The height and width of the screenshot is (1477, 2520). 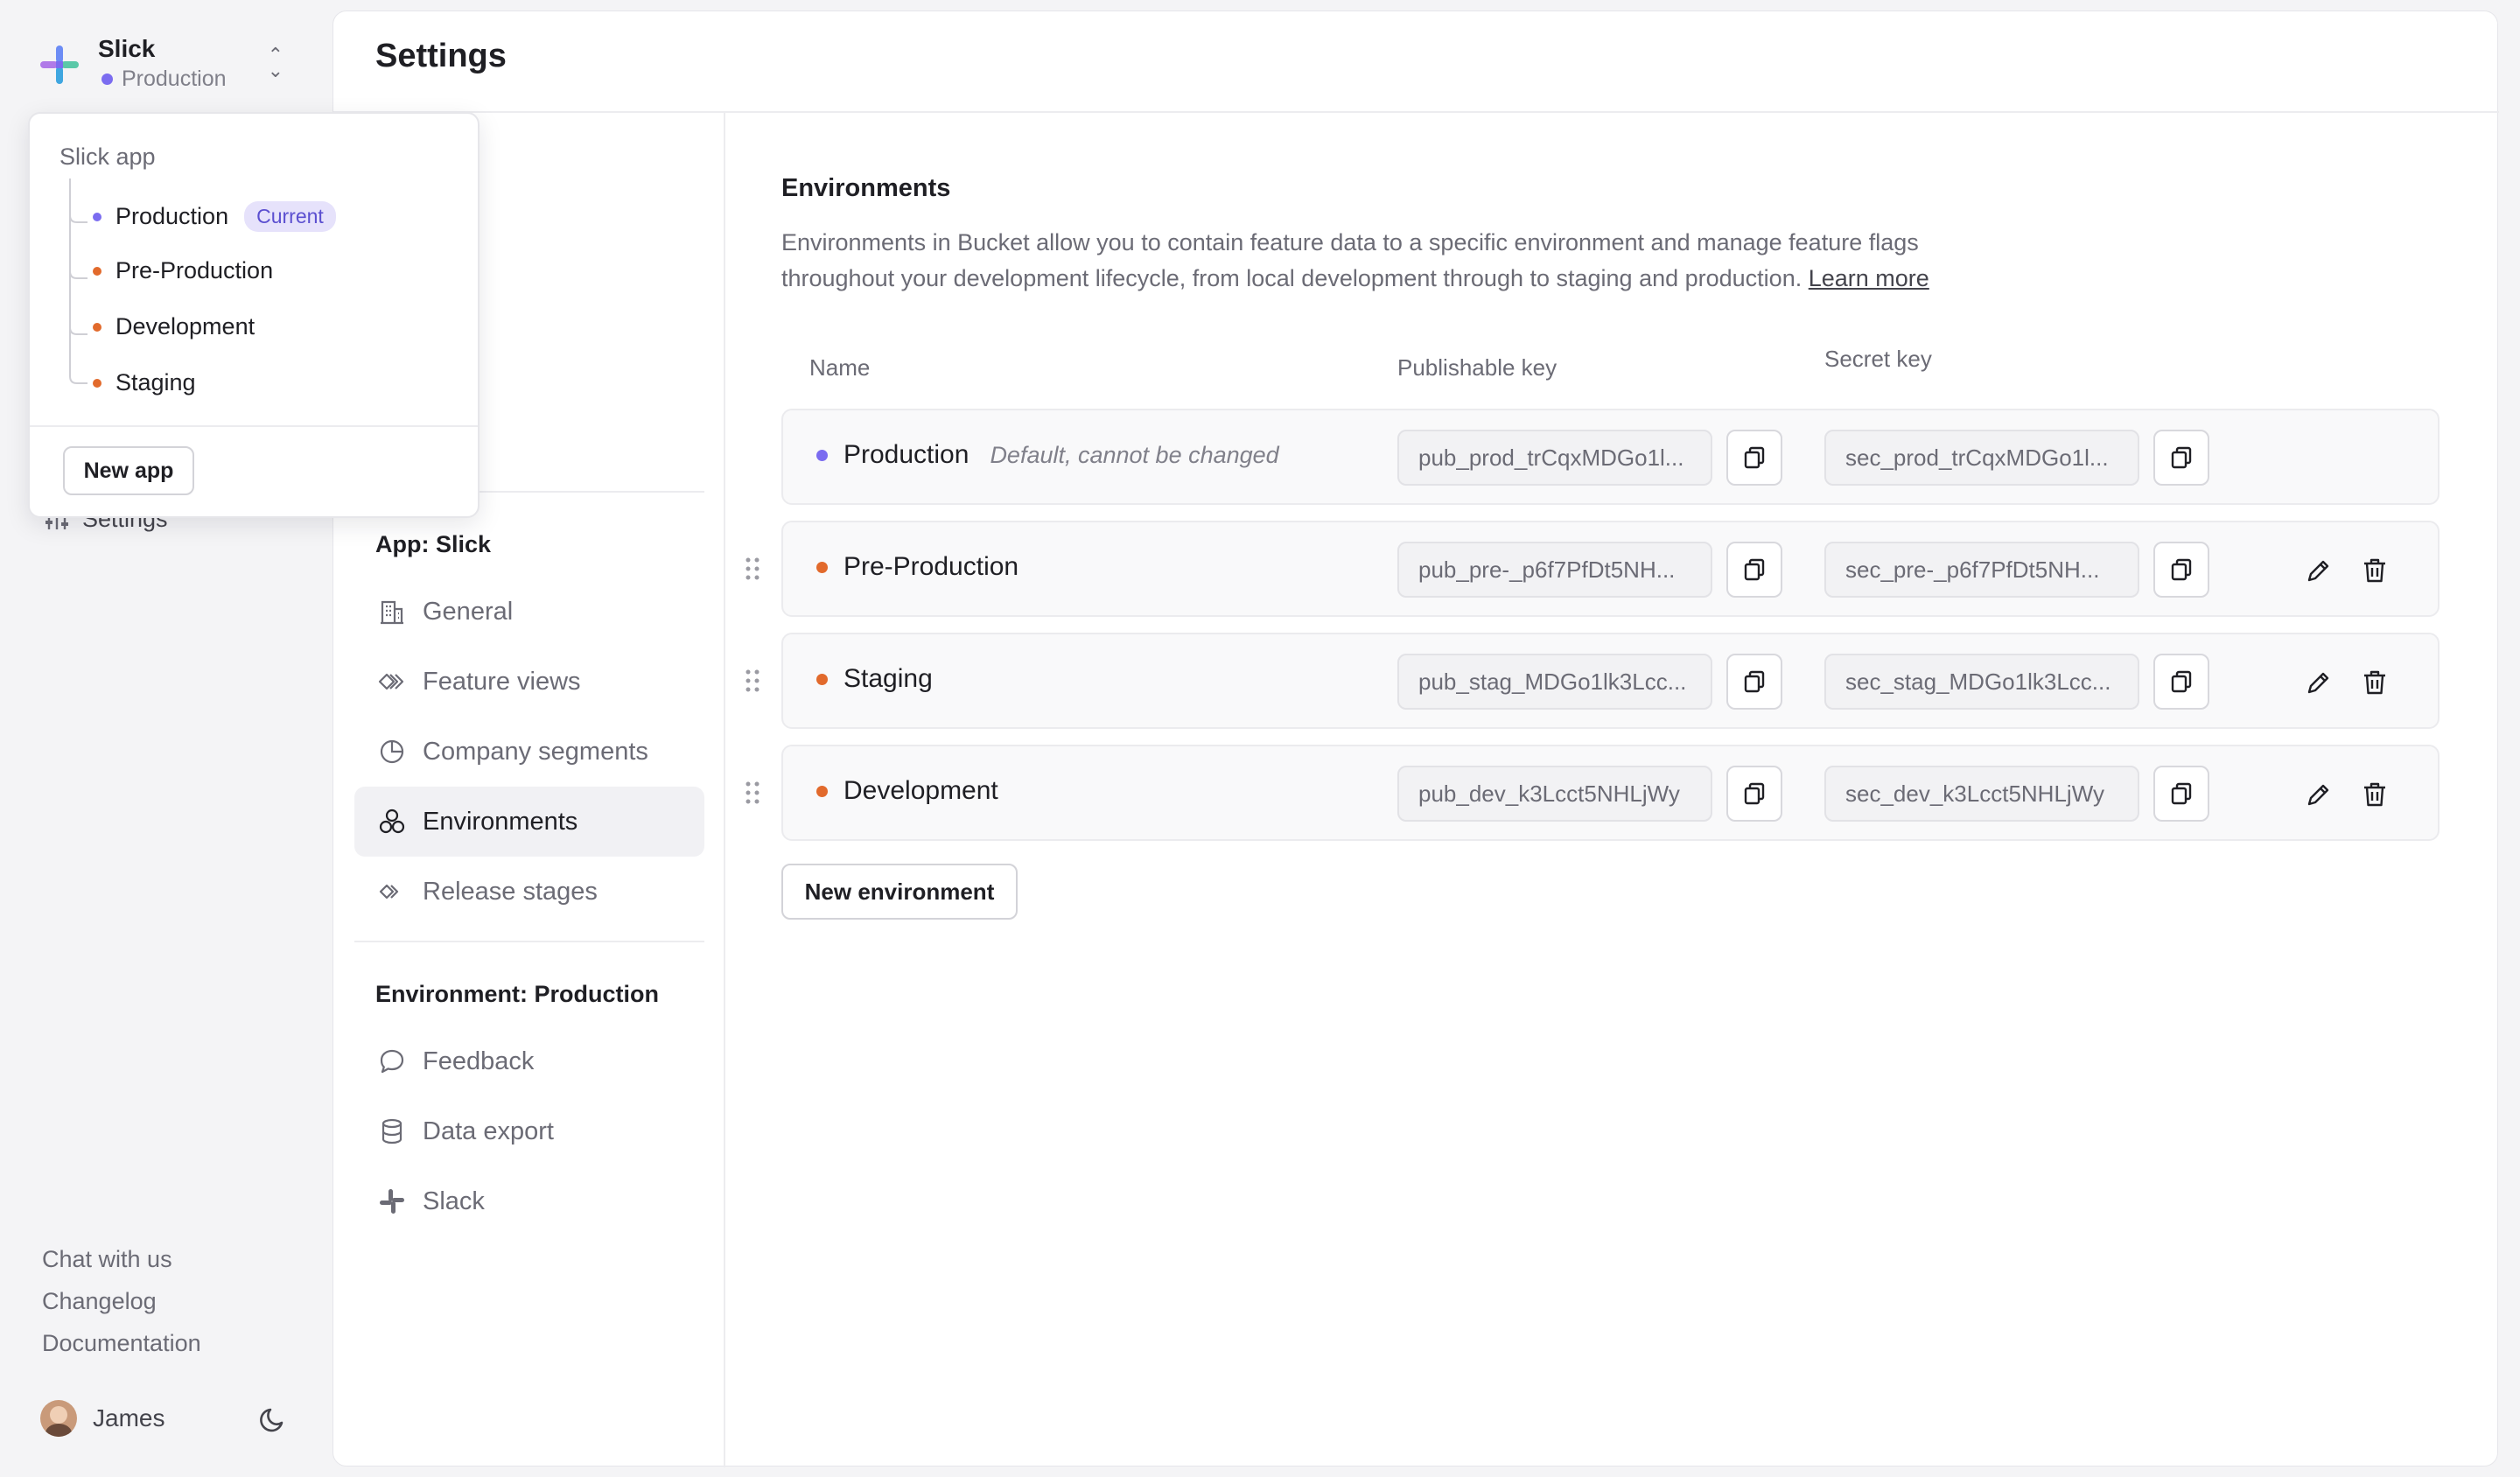 I want to click on nav-item-environments: Environments, so click(x=529, y=822).